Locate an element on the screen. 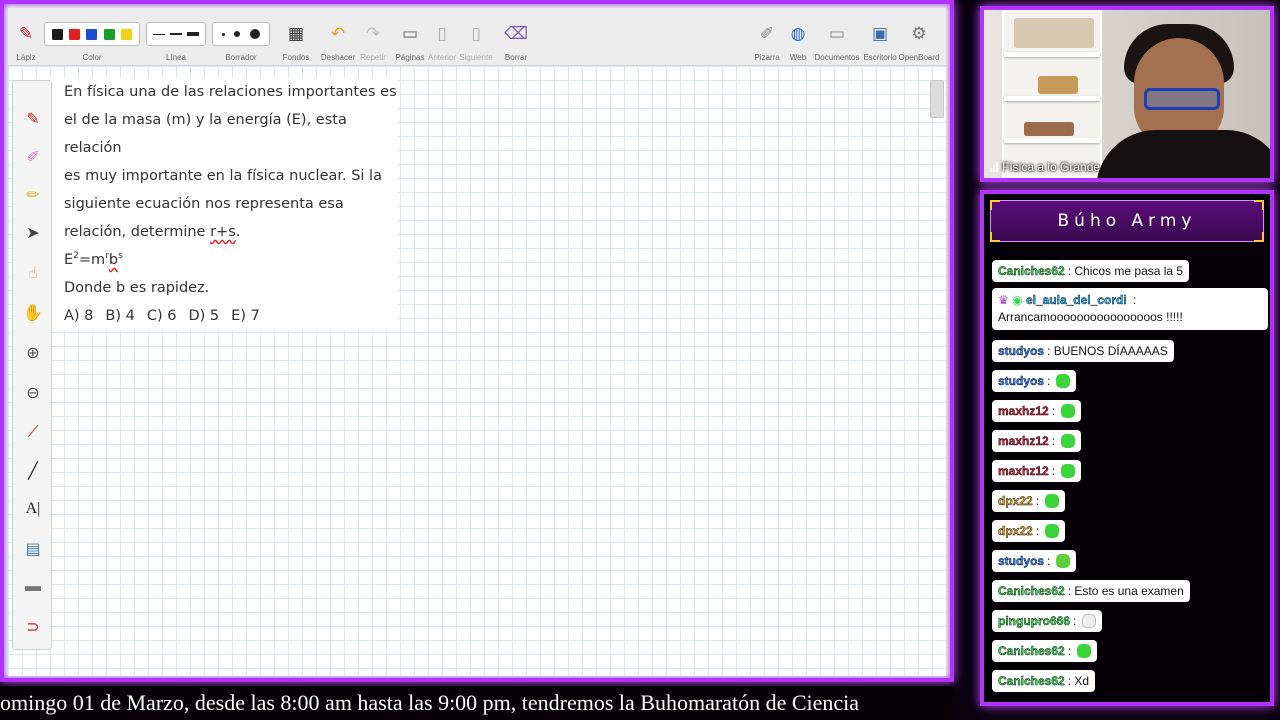 The width and height of the screenshot is (1280, 720). next-page-icon: ▯ is located at coordinates (476, 33).